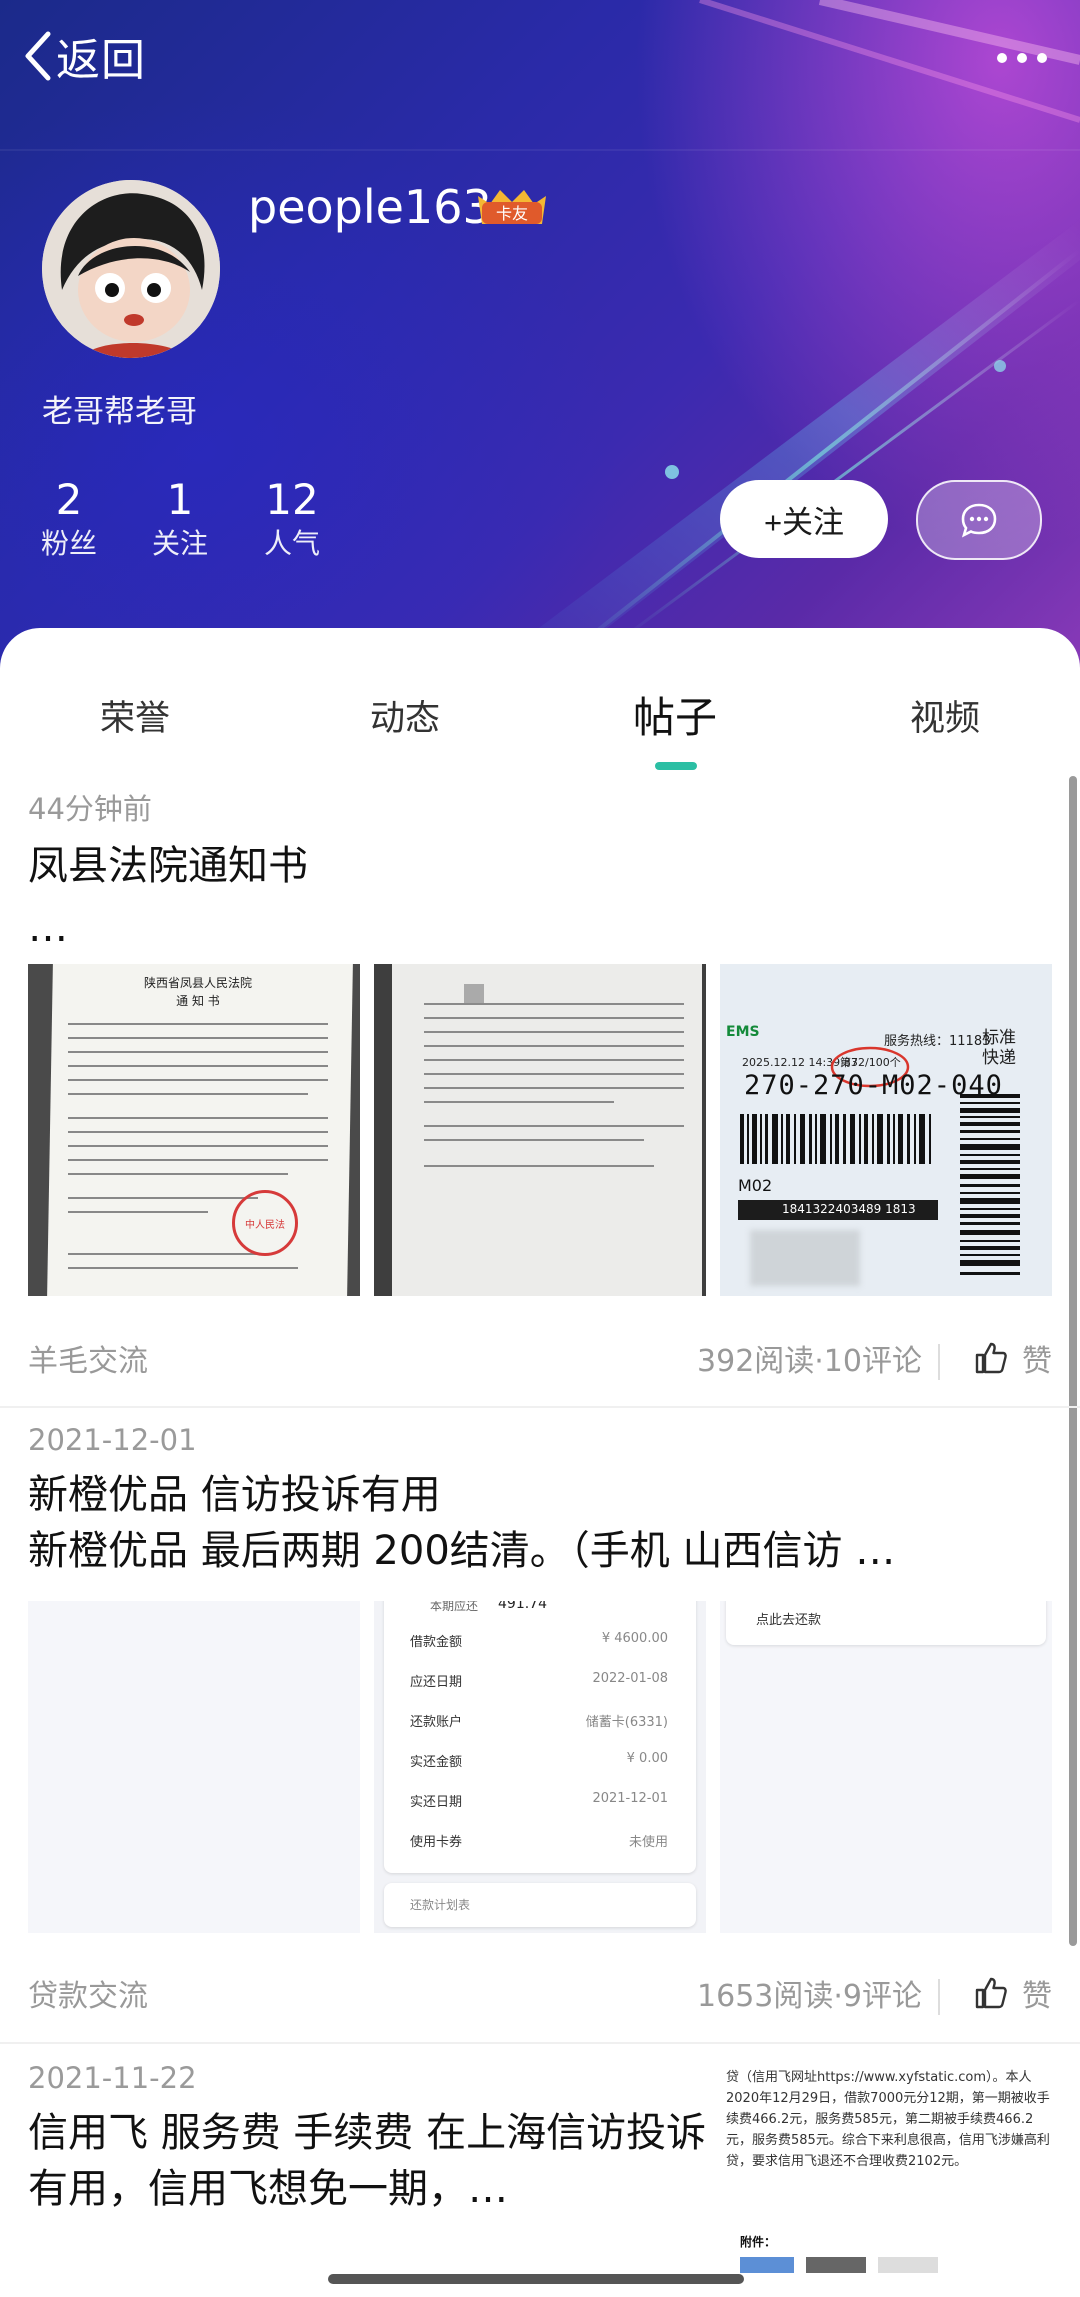 This screenshot has width=1080, height=2297. I want to click on stat-label: 人气, so click(291, 543).